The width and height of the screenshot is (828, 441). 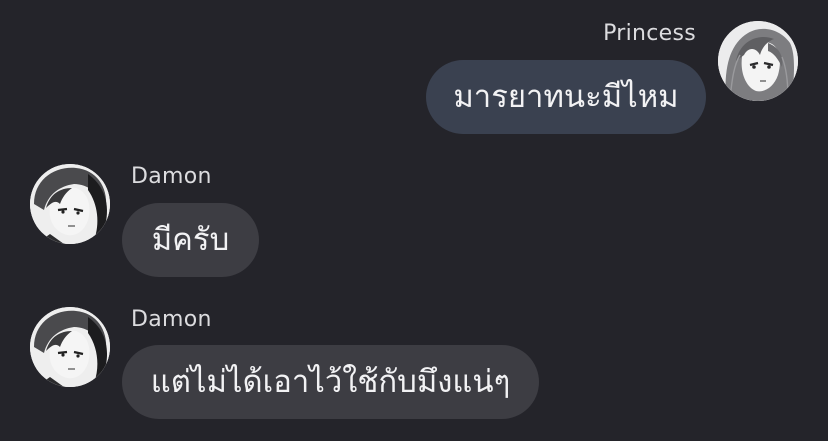 What do you see at coordinates (566, 97) in the screenshot?
I see `message-bubble-outgoing: มารยาทนะมีไหม` at bounding box center [566, 97].